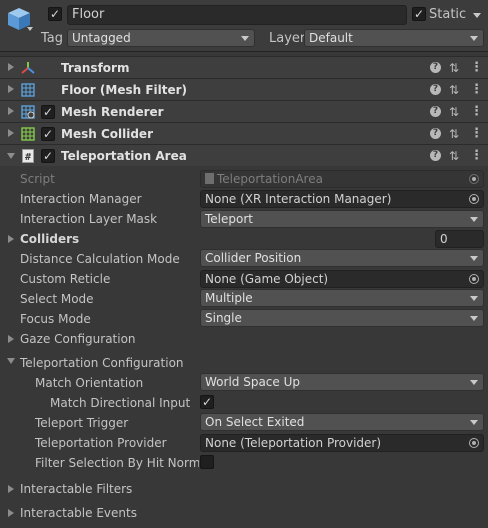 The image size is (488, 528). I want to click on component-teleportation-area: # ✓ Teleportation Area ? ⇅ ⋮, so click(244, 155).